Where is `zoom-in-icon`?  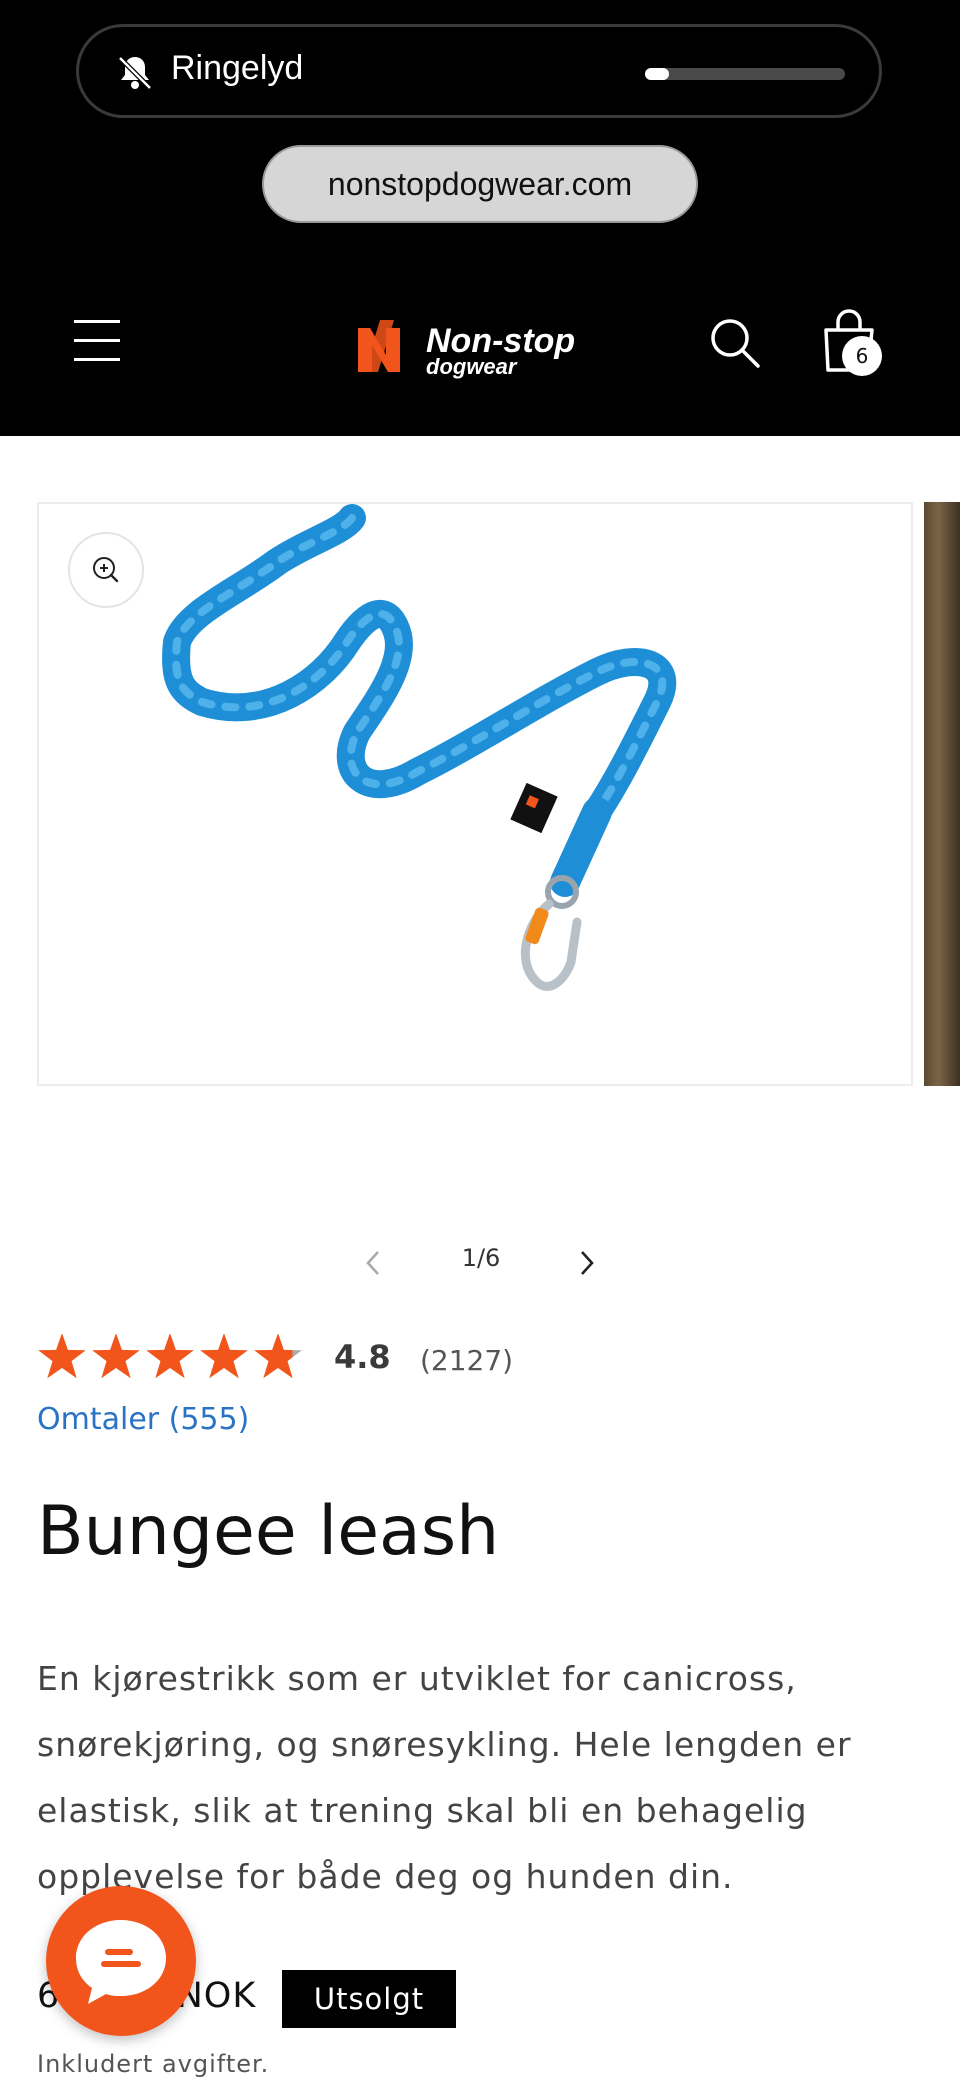 zoom-in-icon is located at coordinates (106, 570).